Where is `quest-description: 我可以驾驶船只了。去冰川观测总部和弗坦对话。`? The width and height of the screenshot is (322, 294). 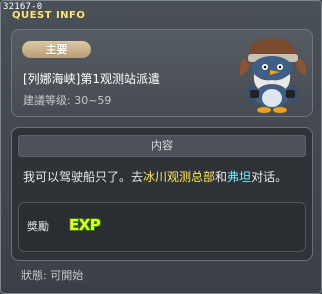 quest-description: 我可以驾驶船只了。去冰川观测总部和弗坦对话。 is located at coordinates (165, 176).